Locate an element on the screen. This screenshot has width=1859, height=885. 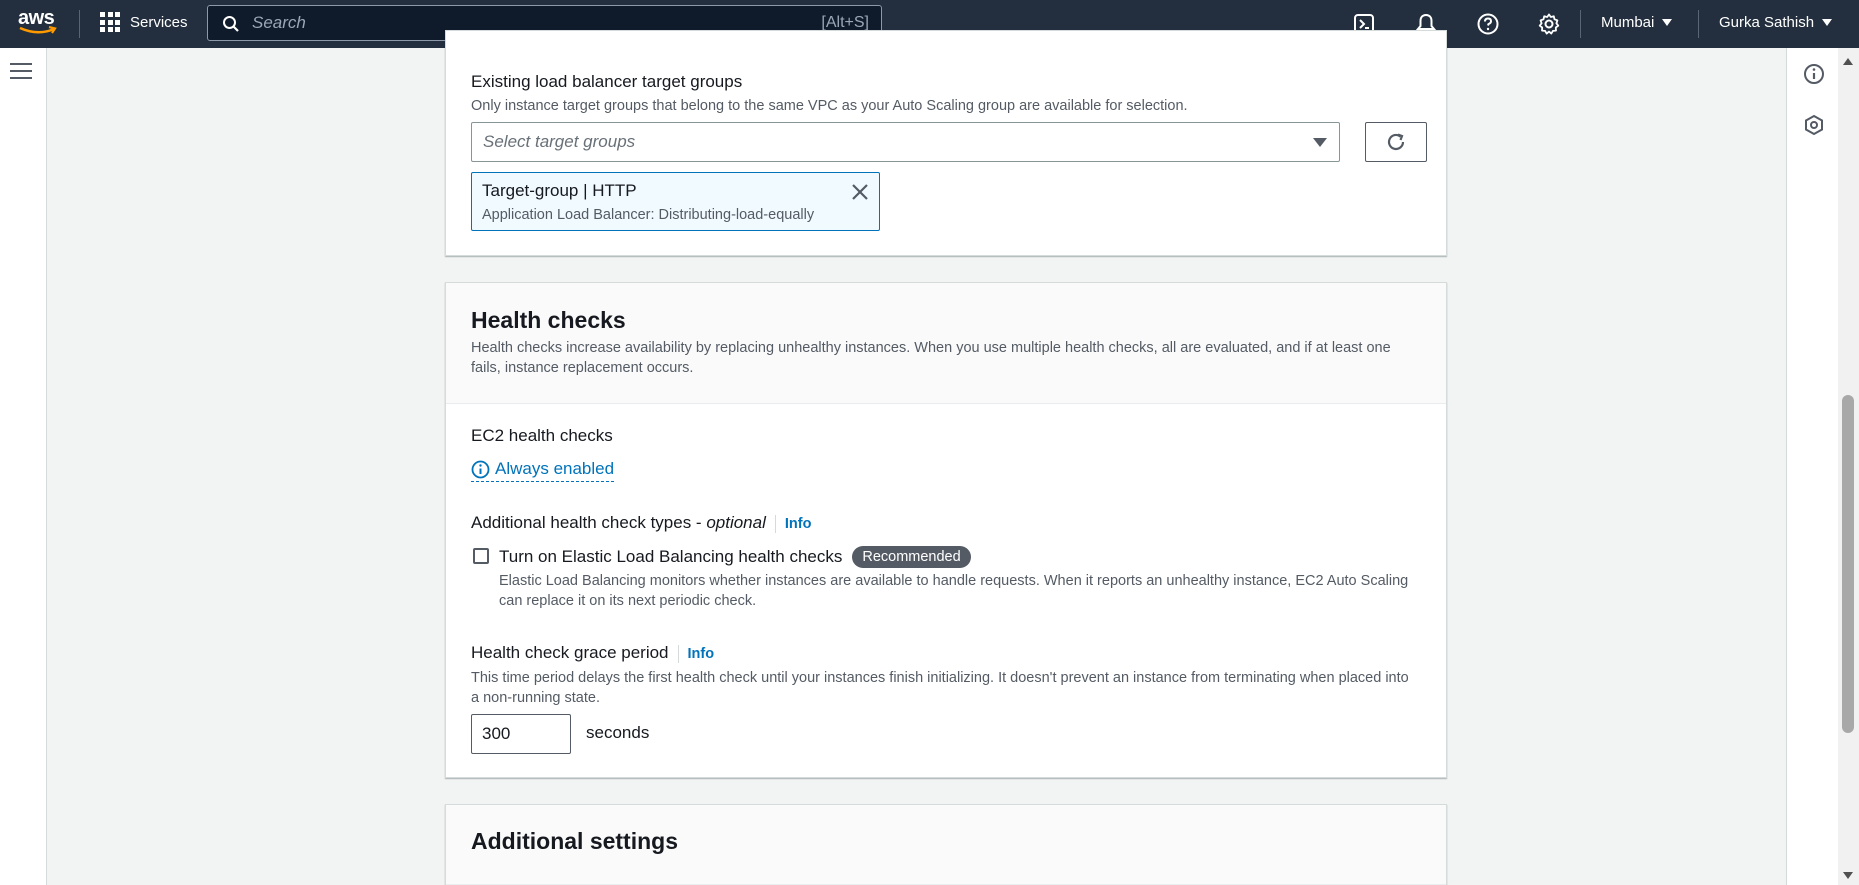
grace-period-unit: seconds is located at coordinates (618, 732).